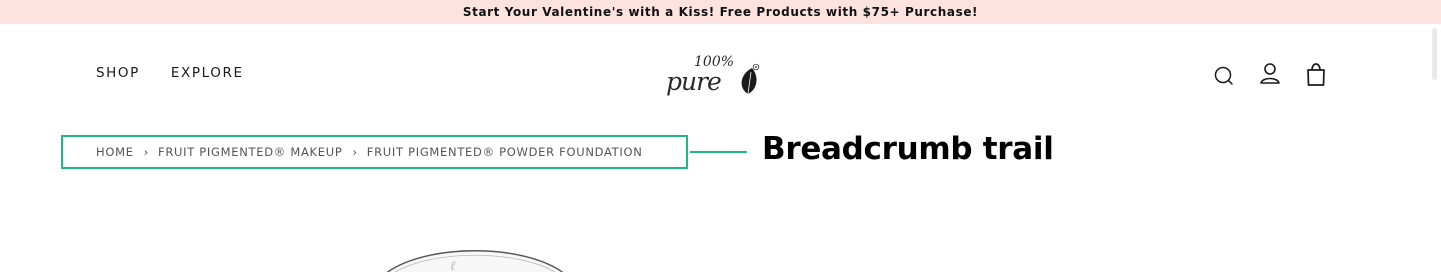 This screenshot has height=272, width=1441. I want to click on shopping-bag-icon, so click(1316, 74).